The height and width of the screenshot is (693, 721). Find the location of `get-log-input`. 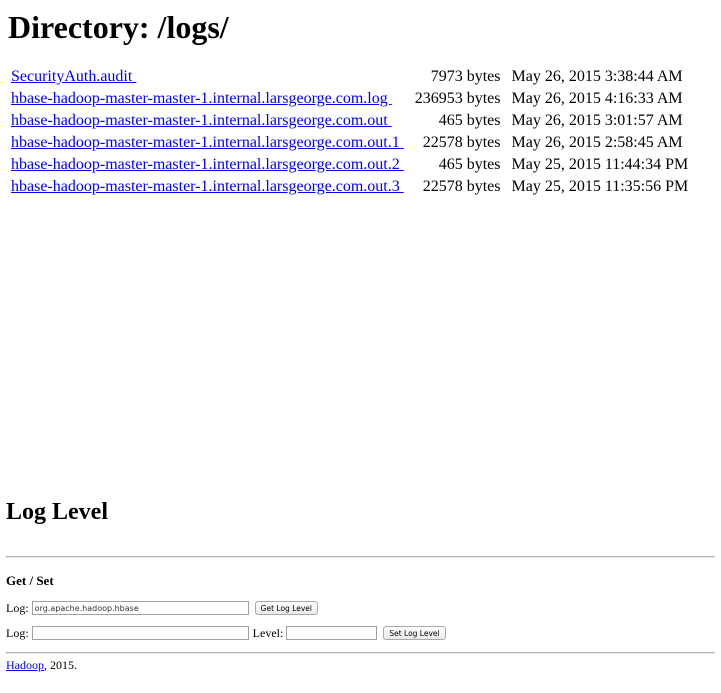

get-log-input is located at coordinates (140, 608).